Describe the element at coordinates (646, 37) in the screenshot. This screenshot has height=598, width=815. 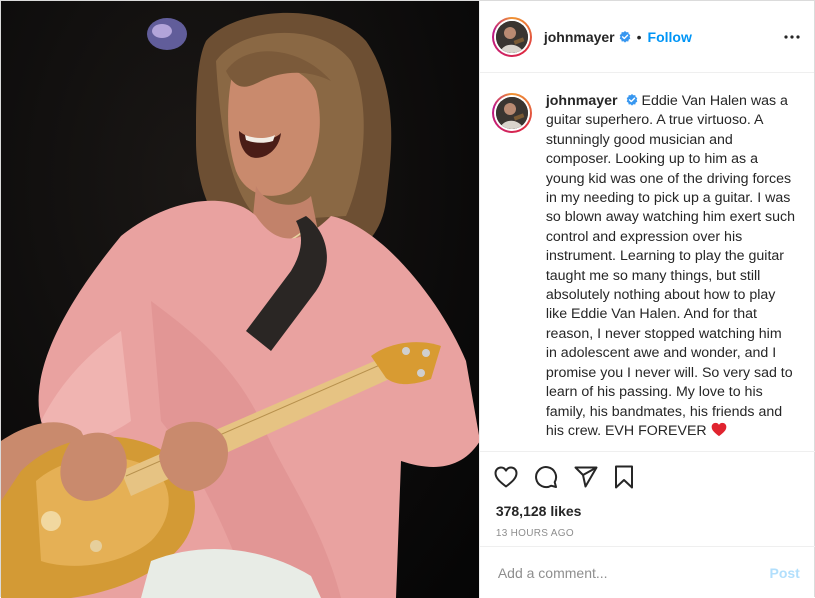
I see `post-header: johnmayer • Follow` at that location.